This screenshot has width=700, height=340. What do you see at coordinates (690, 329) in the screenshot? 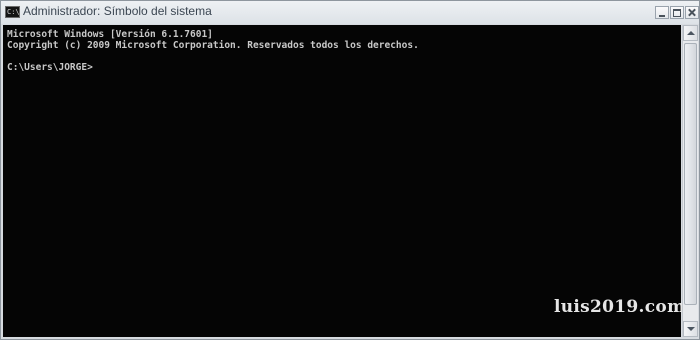
I see `scroll-down-button` at bounding box center [690, 329].